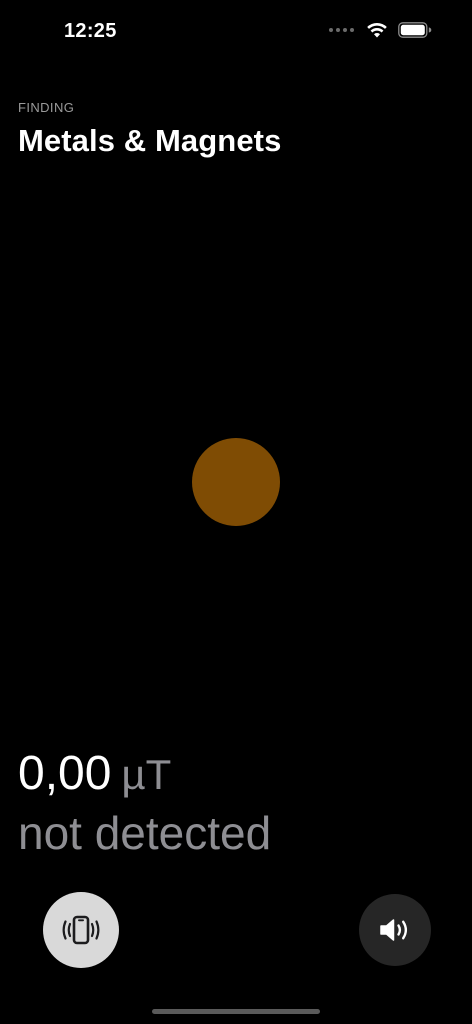 This screenshot has height=1024, width=472. What do you see at coordinates (236, 482) in the screenshot?
I see `detection-indicator` at bounding box center [236, 482].